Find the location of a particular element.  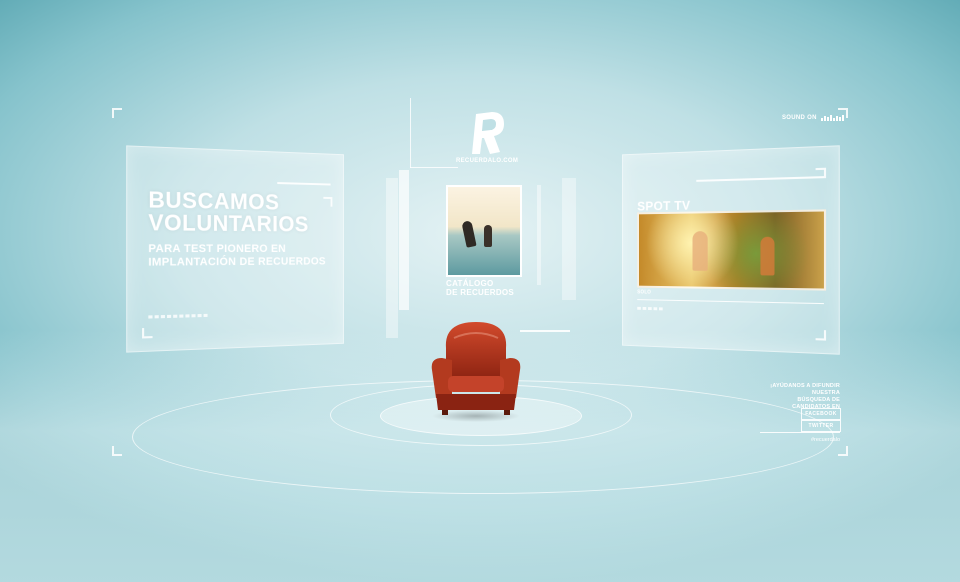

sound-label: SOUND ON is located at coordinates (799, 118).